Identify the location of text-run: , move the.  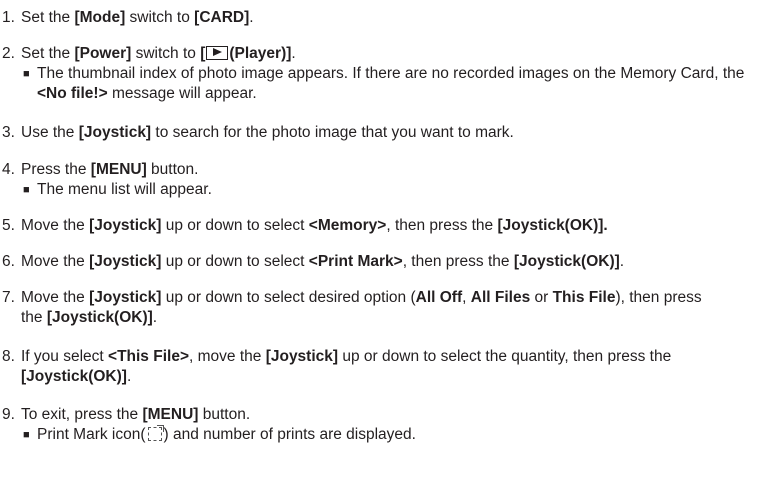
(227, 356).